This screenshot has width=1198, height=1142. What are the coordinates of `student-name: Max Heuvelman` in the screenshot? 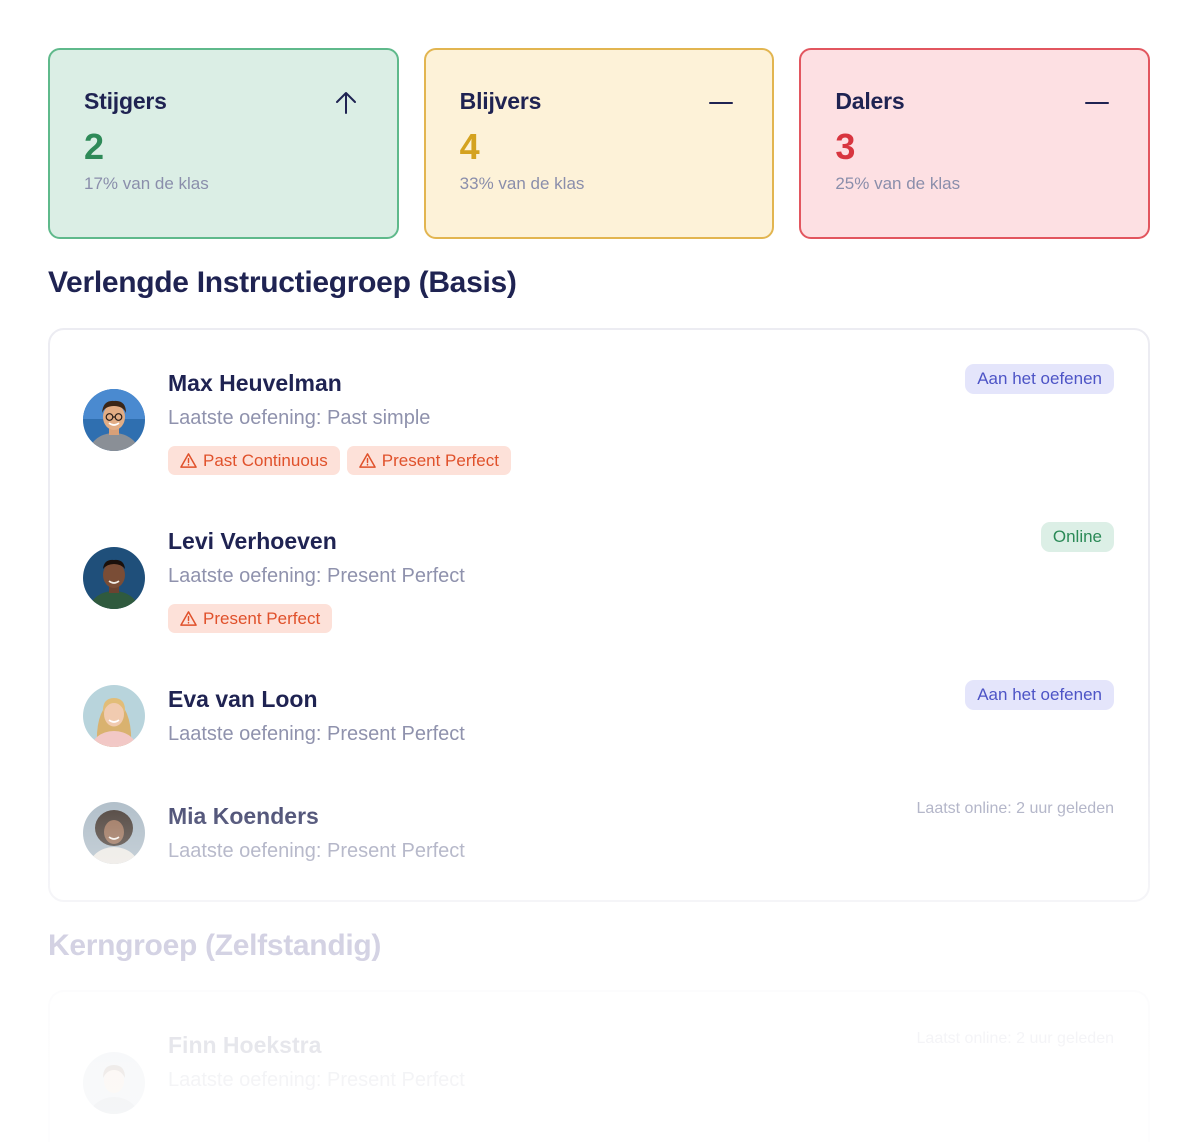 It's located at (255, 383).